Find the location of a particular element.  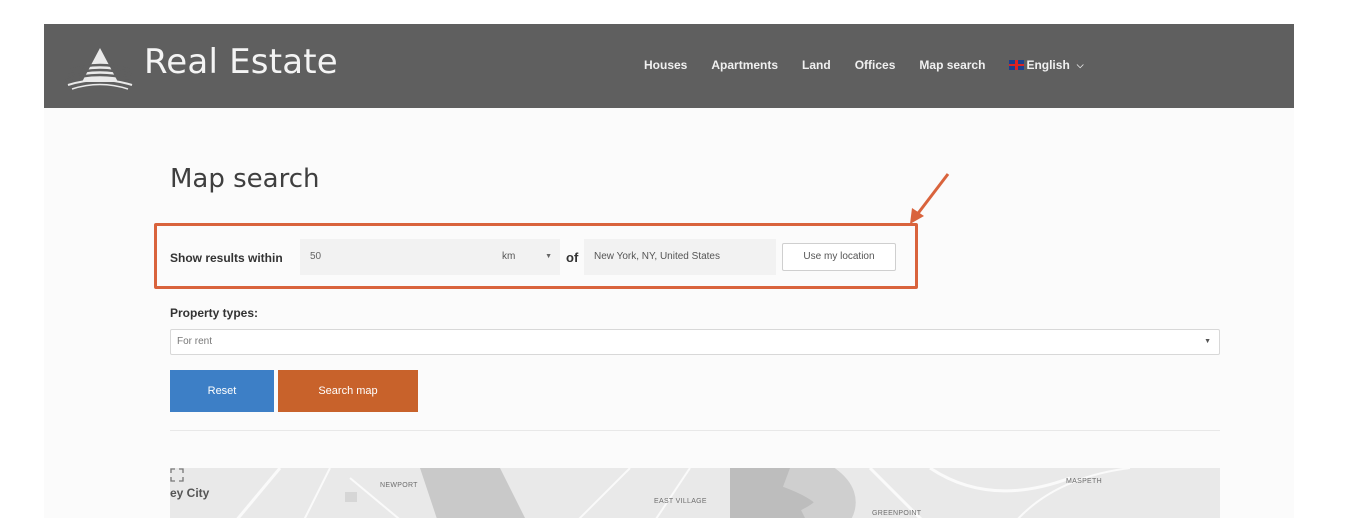

property-types-value: For rent is located at coordinates (195, 341).